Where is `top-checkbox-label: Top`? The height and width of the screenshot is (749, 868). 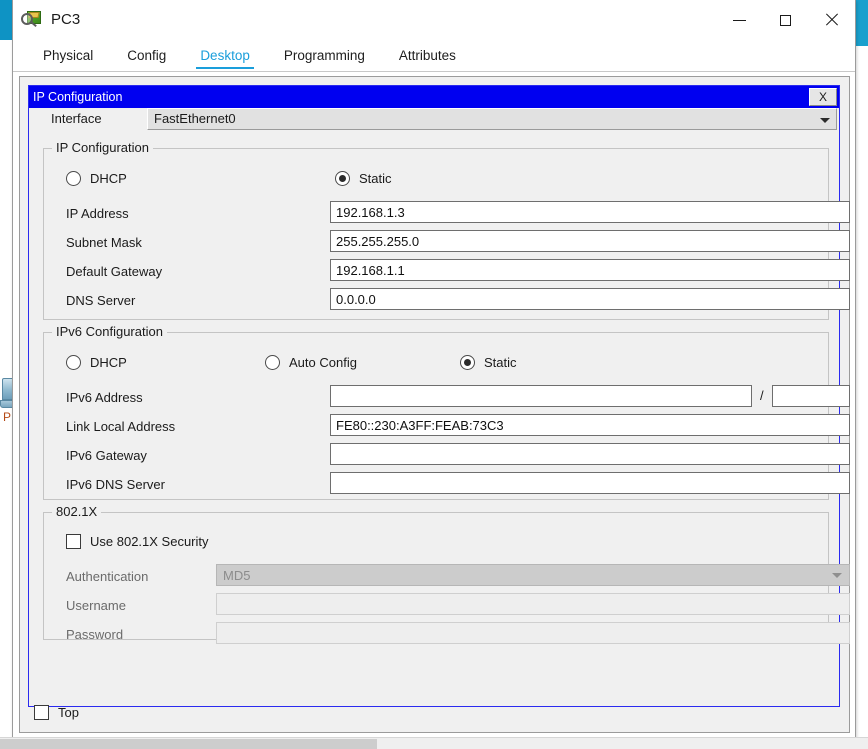 top-checkbox-label: Top is located at coordinates (68, 712).